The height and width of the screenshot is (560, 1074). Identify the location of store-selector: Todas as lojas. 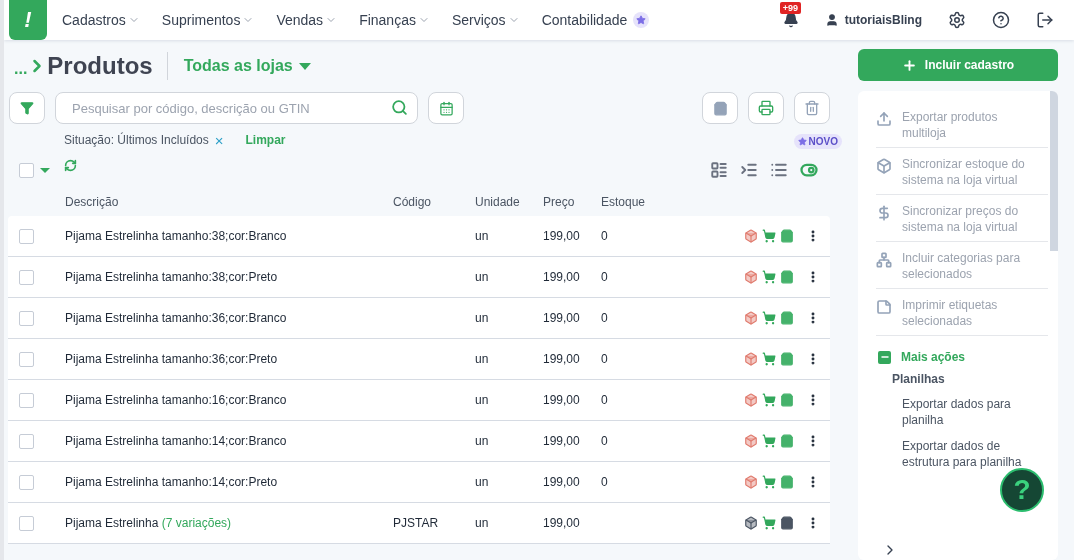
(247, 66).